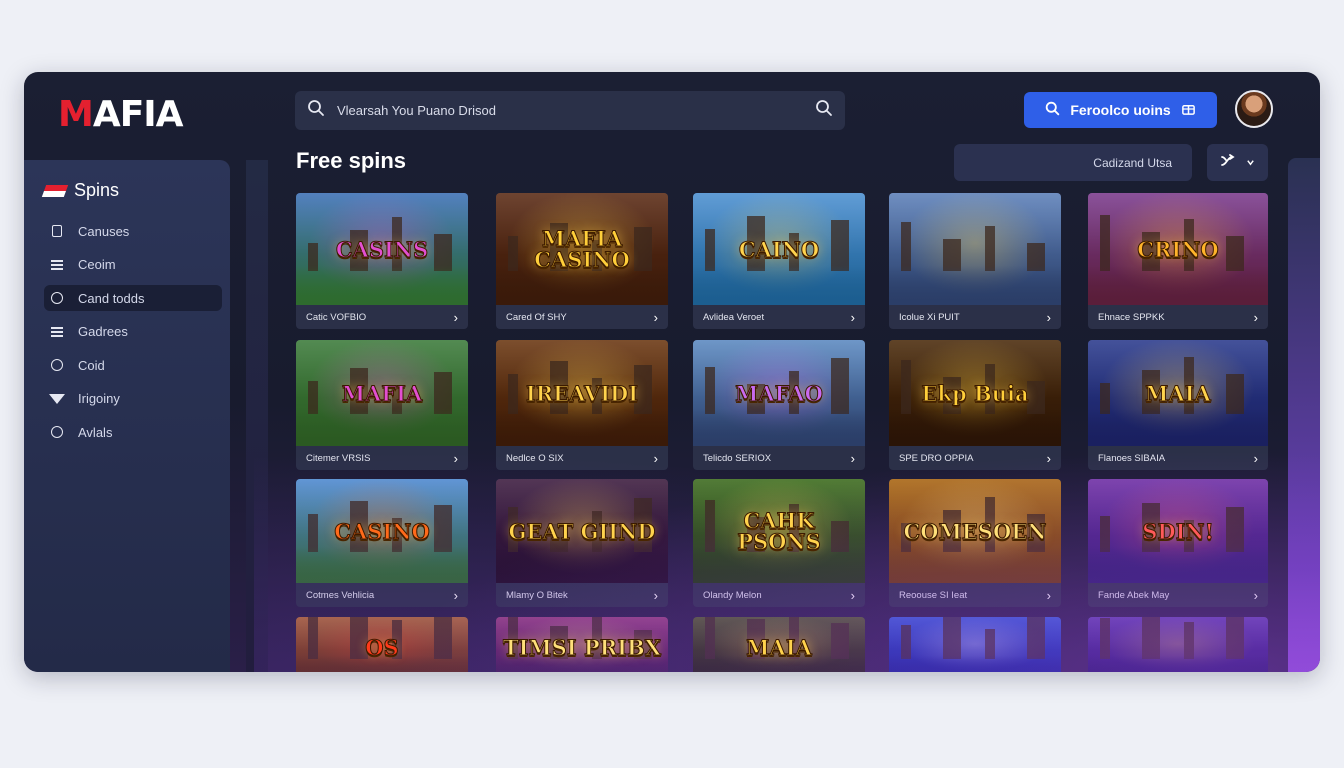 The width and height of the screenshot is (1344, 768). I want to click on game-thumbnail: TIMSI PRIBX, so click(582, 644).